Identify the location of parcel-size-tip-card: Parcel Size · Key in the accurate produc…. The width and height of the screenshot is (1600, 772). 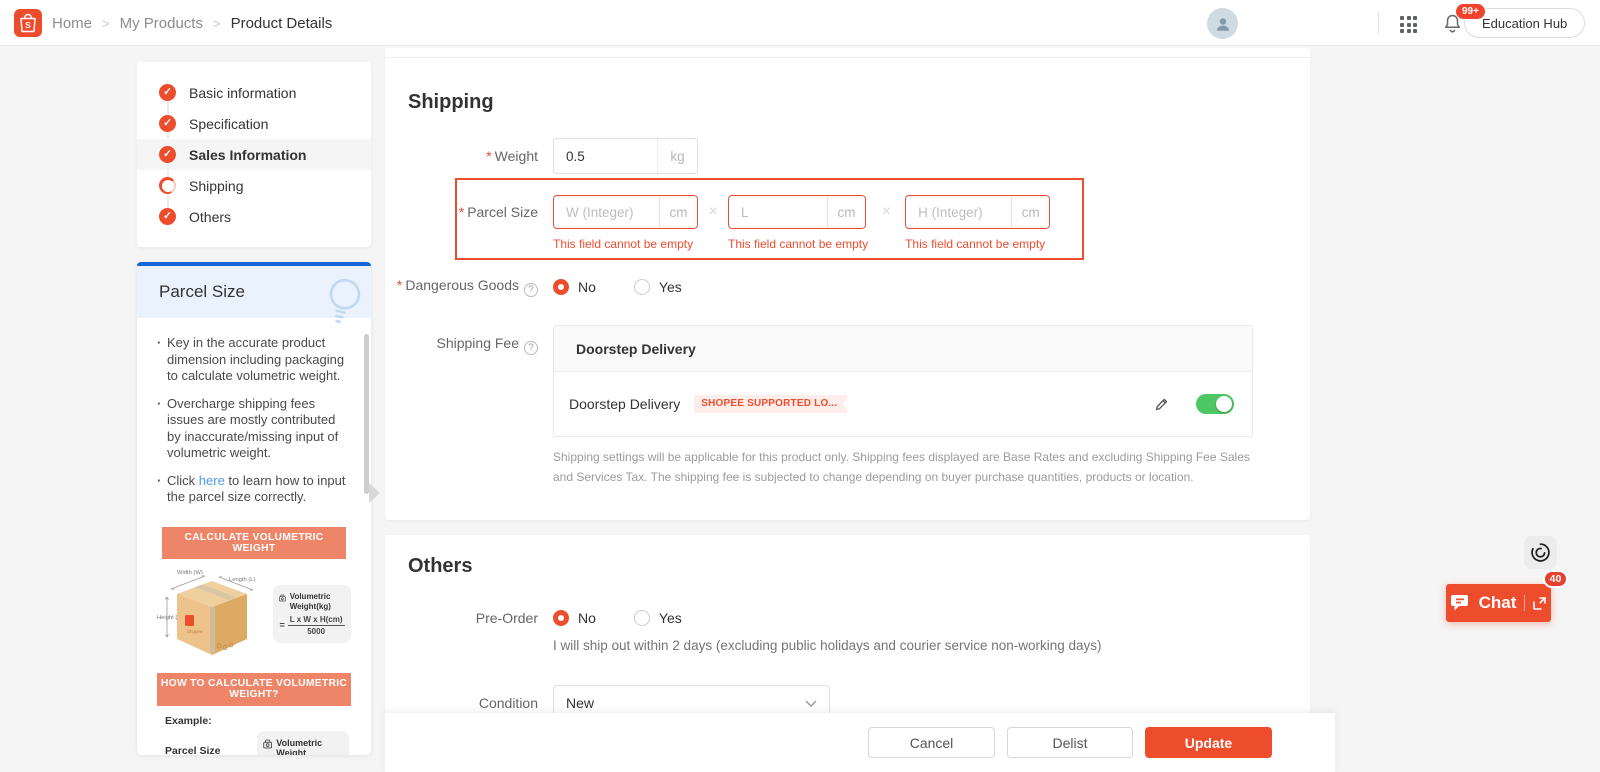
(254, 508).